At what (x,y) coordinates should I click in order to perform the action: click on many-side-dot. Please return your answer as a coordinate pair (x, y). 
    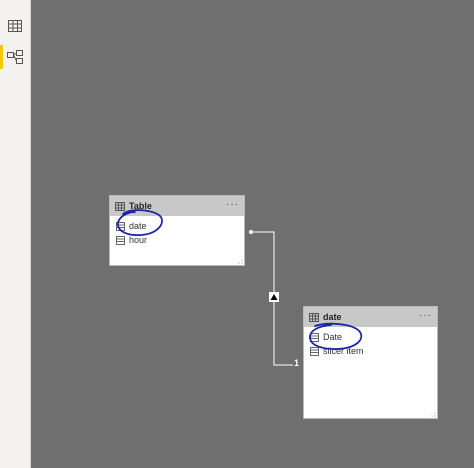
    Looking at the image, I should click on (251, 232).